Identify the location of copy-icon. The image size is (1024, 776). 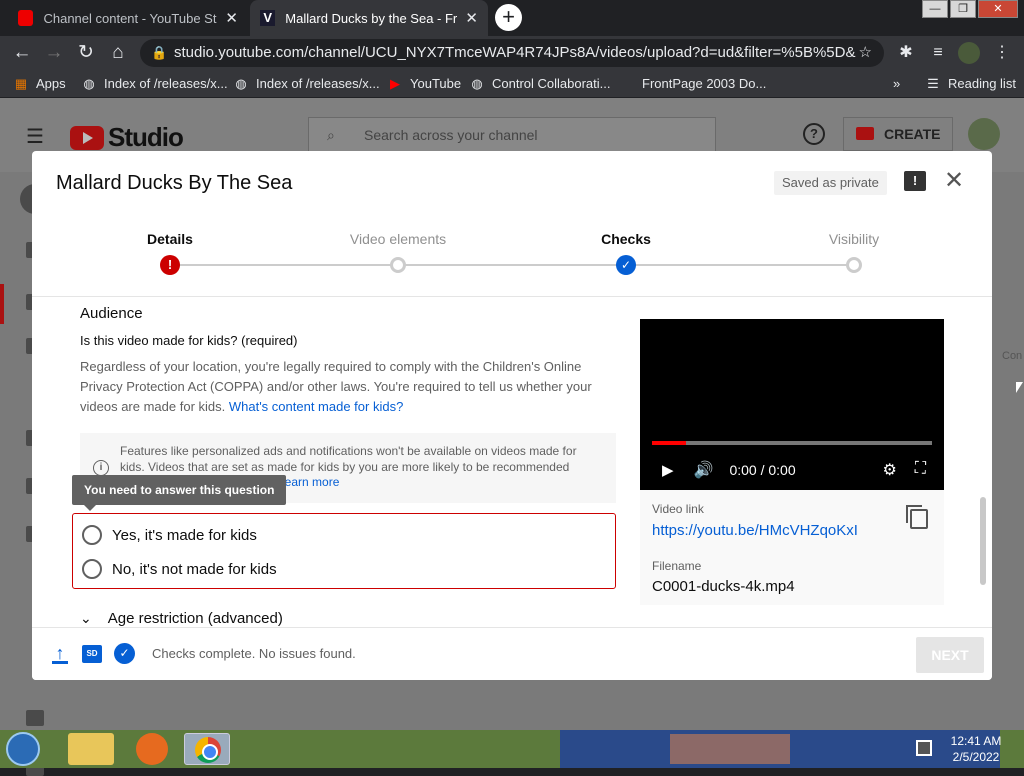
(917, 517).